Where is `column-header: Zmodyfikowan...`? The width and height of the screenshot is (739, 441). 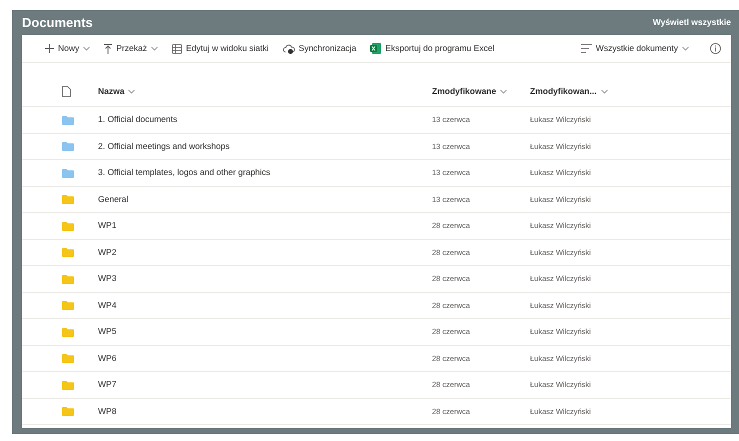 column-header: Zmodyfikowan... is located at coordinates (569, 91).